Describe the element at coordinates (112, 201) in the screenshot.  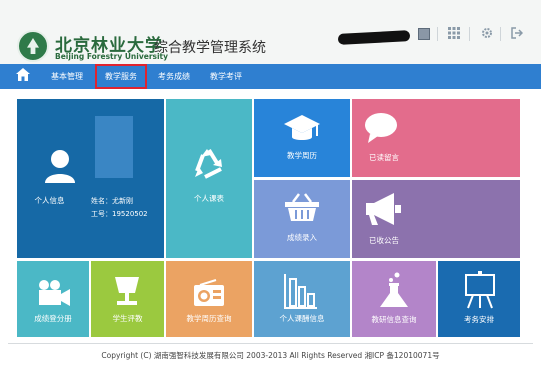
I see `profile-name: 姓名：尤新刚` at that location.